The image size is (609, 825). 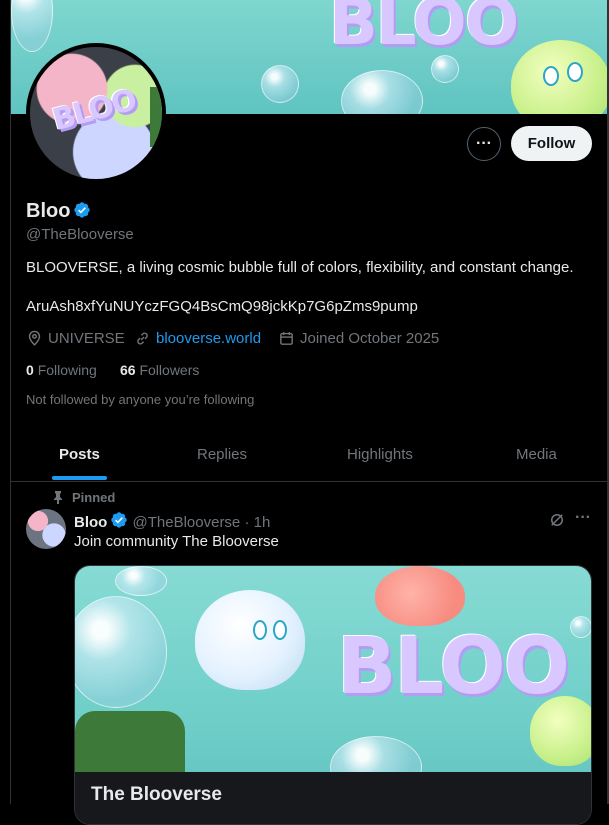 I want to click on profile-website: blooverse.world, so click(x=197, y=338).